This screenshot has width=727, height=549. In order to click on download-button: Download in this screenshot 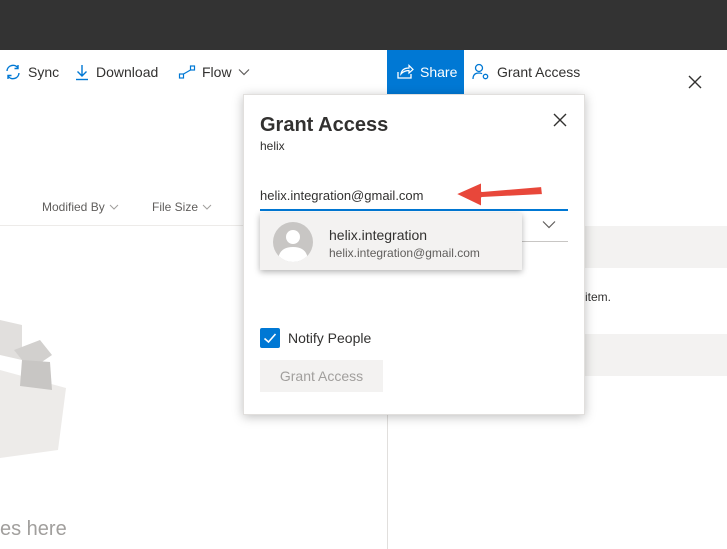, I will do `click(116, 72)`.